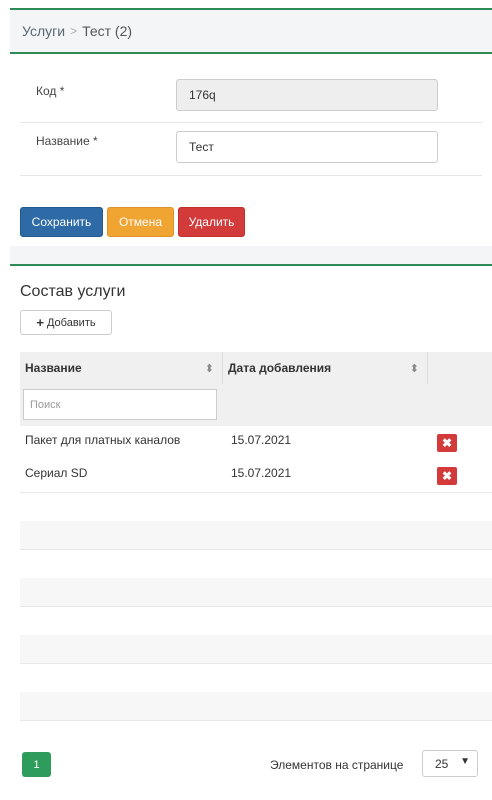 The width and height of the screenshot is (492, 800). Describe the element at coordinates (67, 141) in the screenshot. I see `name-label: Название *` at that location.